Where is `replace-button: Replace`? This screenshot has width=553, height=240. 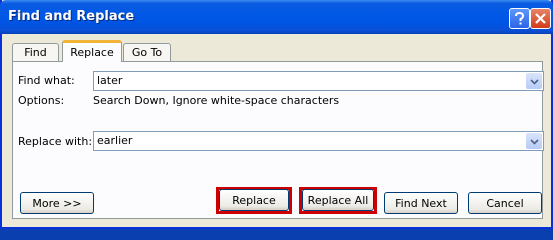
replace-button: Replace is located at coordinates (254, 200).